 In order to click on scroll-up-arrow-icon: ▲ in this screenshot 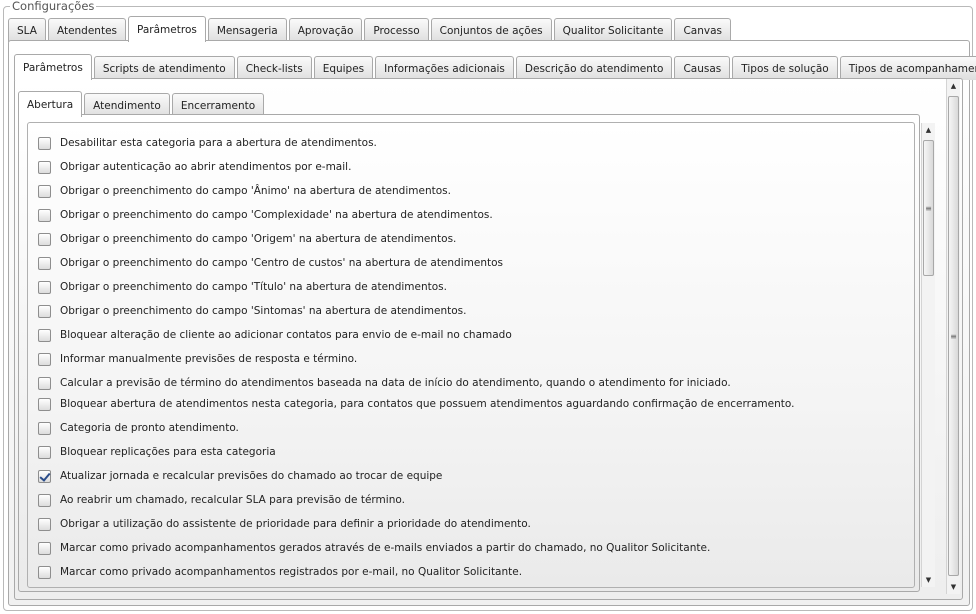, I will do `click(928, 130)`.